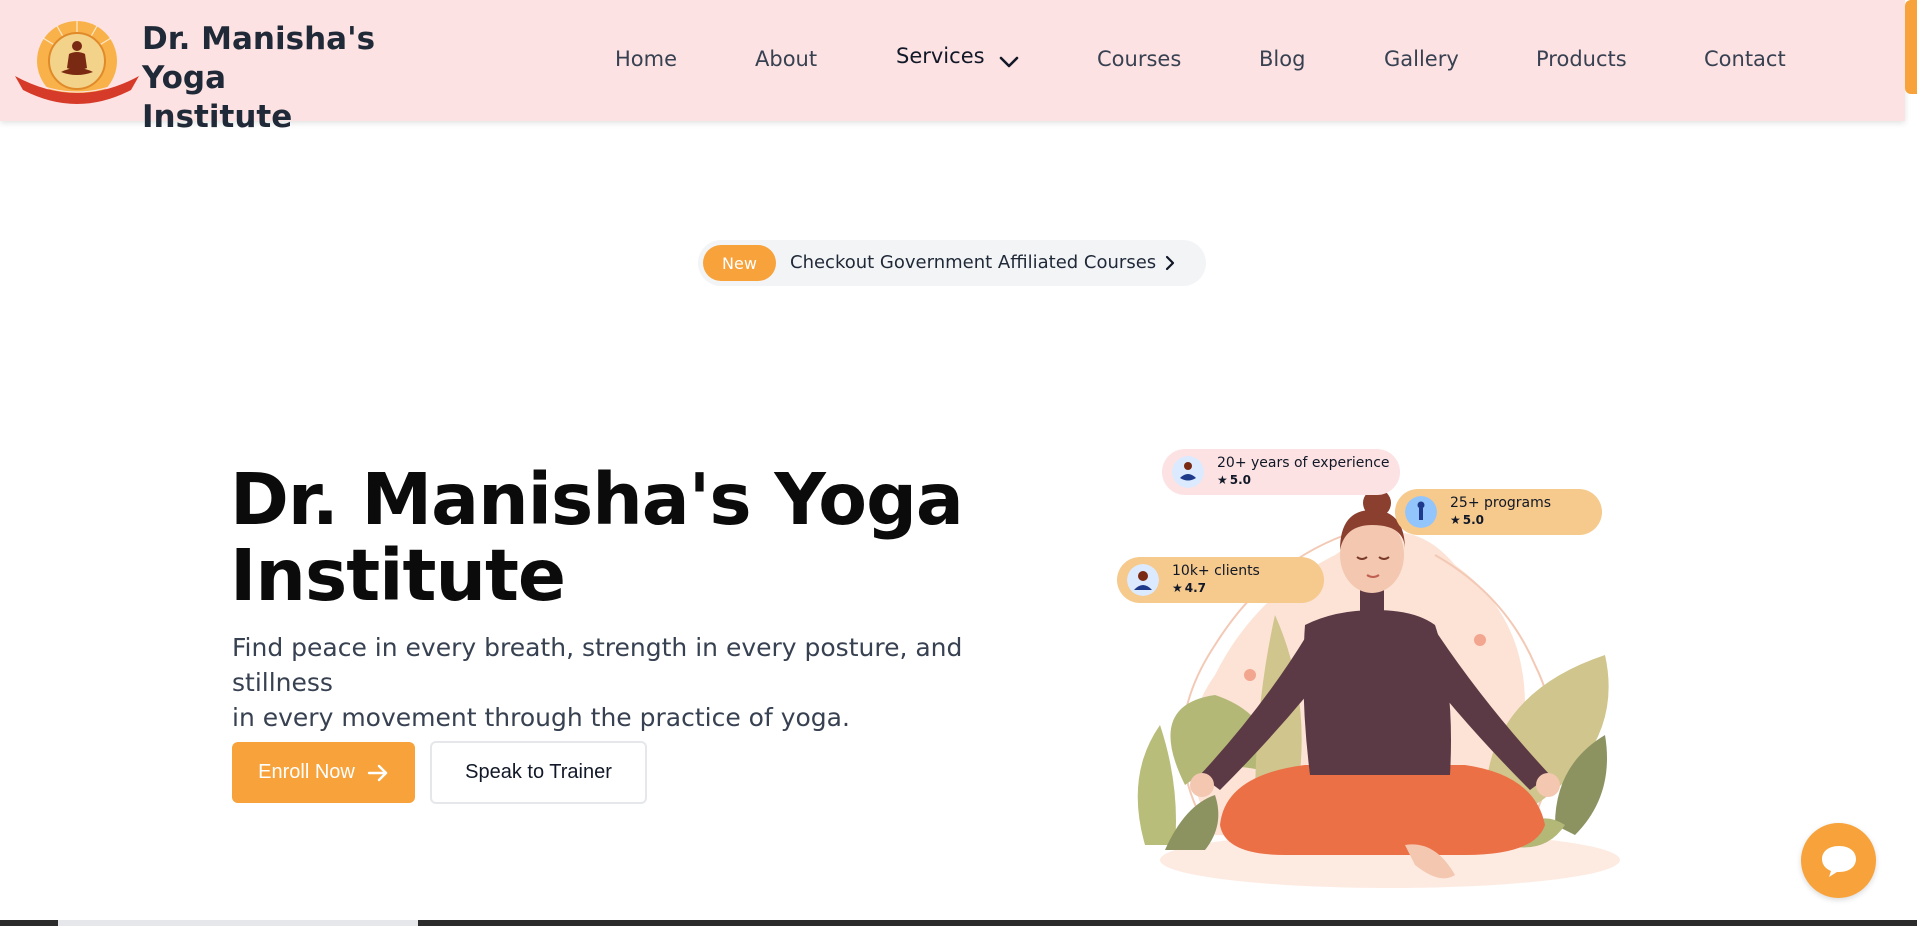 The image size is (1917, 926). What do you see at coordinates (646, 59) in the screenshot?
I see `nav-home: Home` at bounding box center [646, 59].